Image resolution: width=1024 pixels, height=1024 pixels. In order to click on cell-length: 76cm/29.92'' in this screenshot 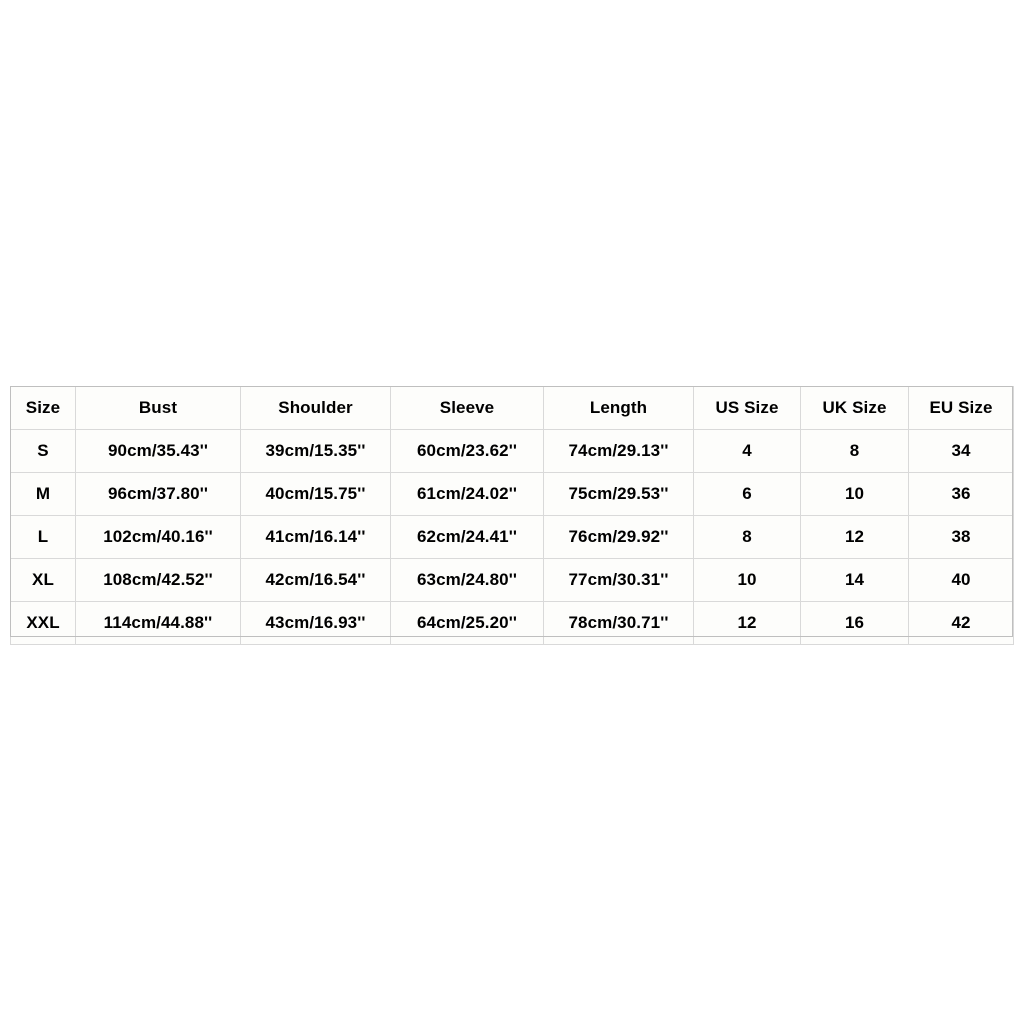, I will do `click(618, 537)`.